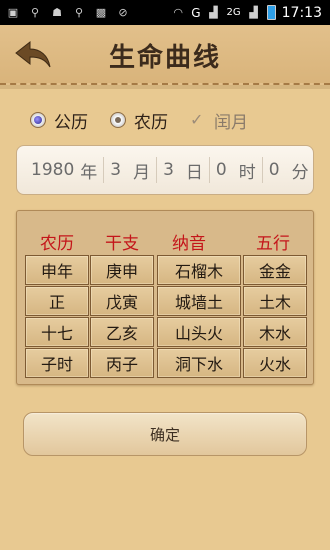 This screenshot has height=550, width=330. I want to click on table-cell: 城墙土, so click(199, 301).